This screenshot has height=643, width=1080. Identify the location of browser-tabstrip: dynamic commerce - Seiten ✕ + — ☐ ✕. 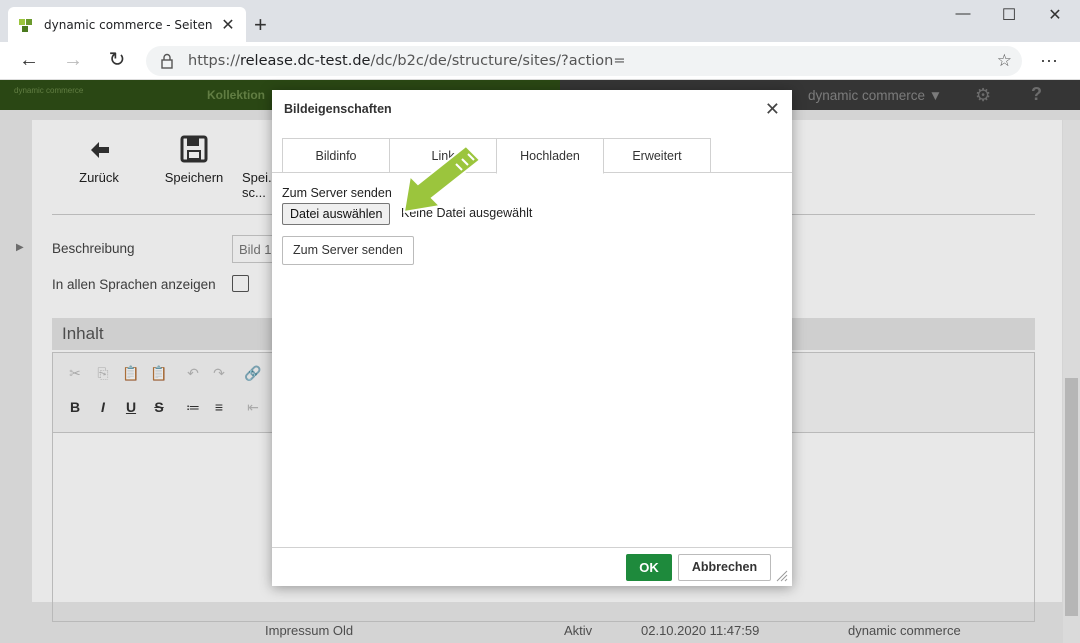
(540, 21).